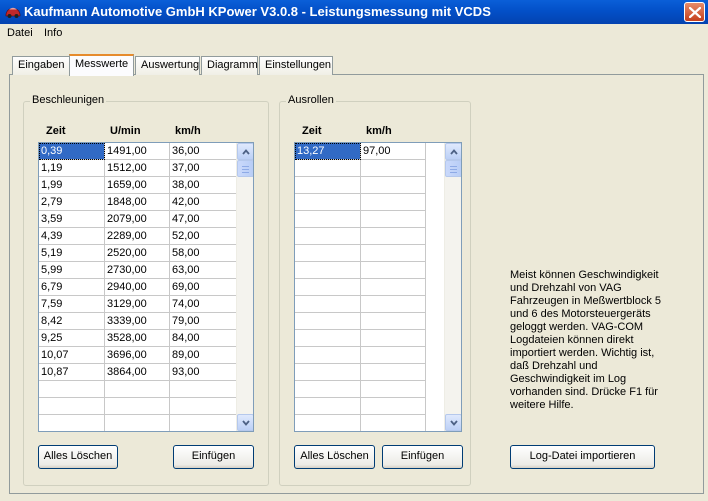  I want to click on grid-cell: 63,00, so click(203, 270).